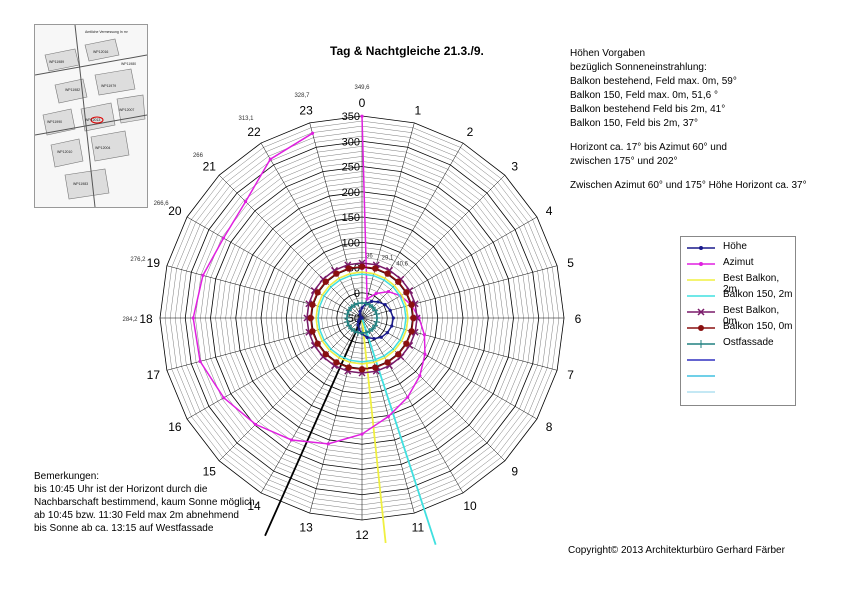 The image size is (849, 600). What do you see at coordinates (351, 168) in the screenshot?
I see `radial-tick-label: 250` at bounding box center [351, 168].